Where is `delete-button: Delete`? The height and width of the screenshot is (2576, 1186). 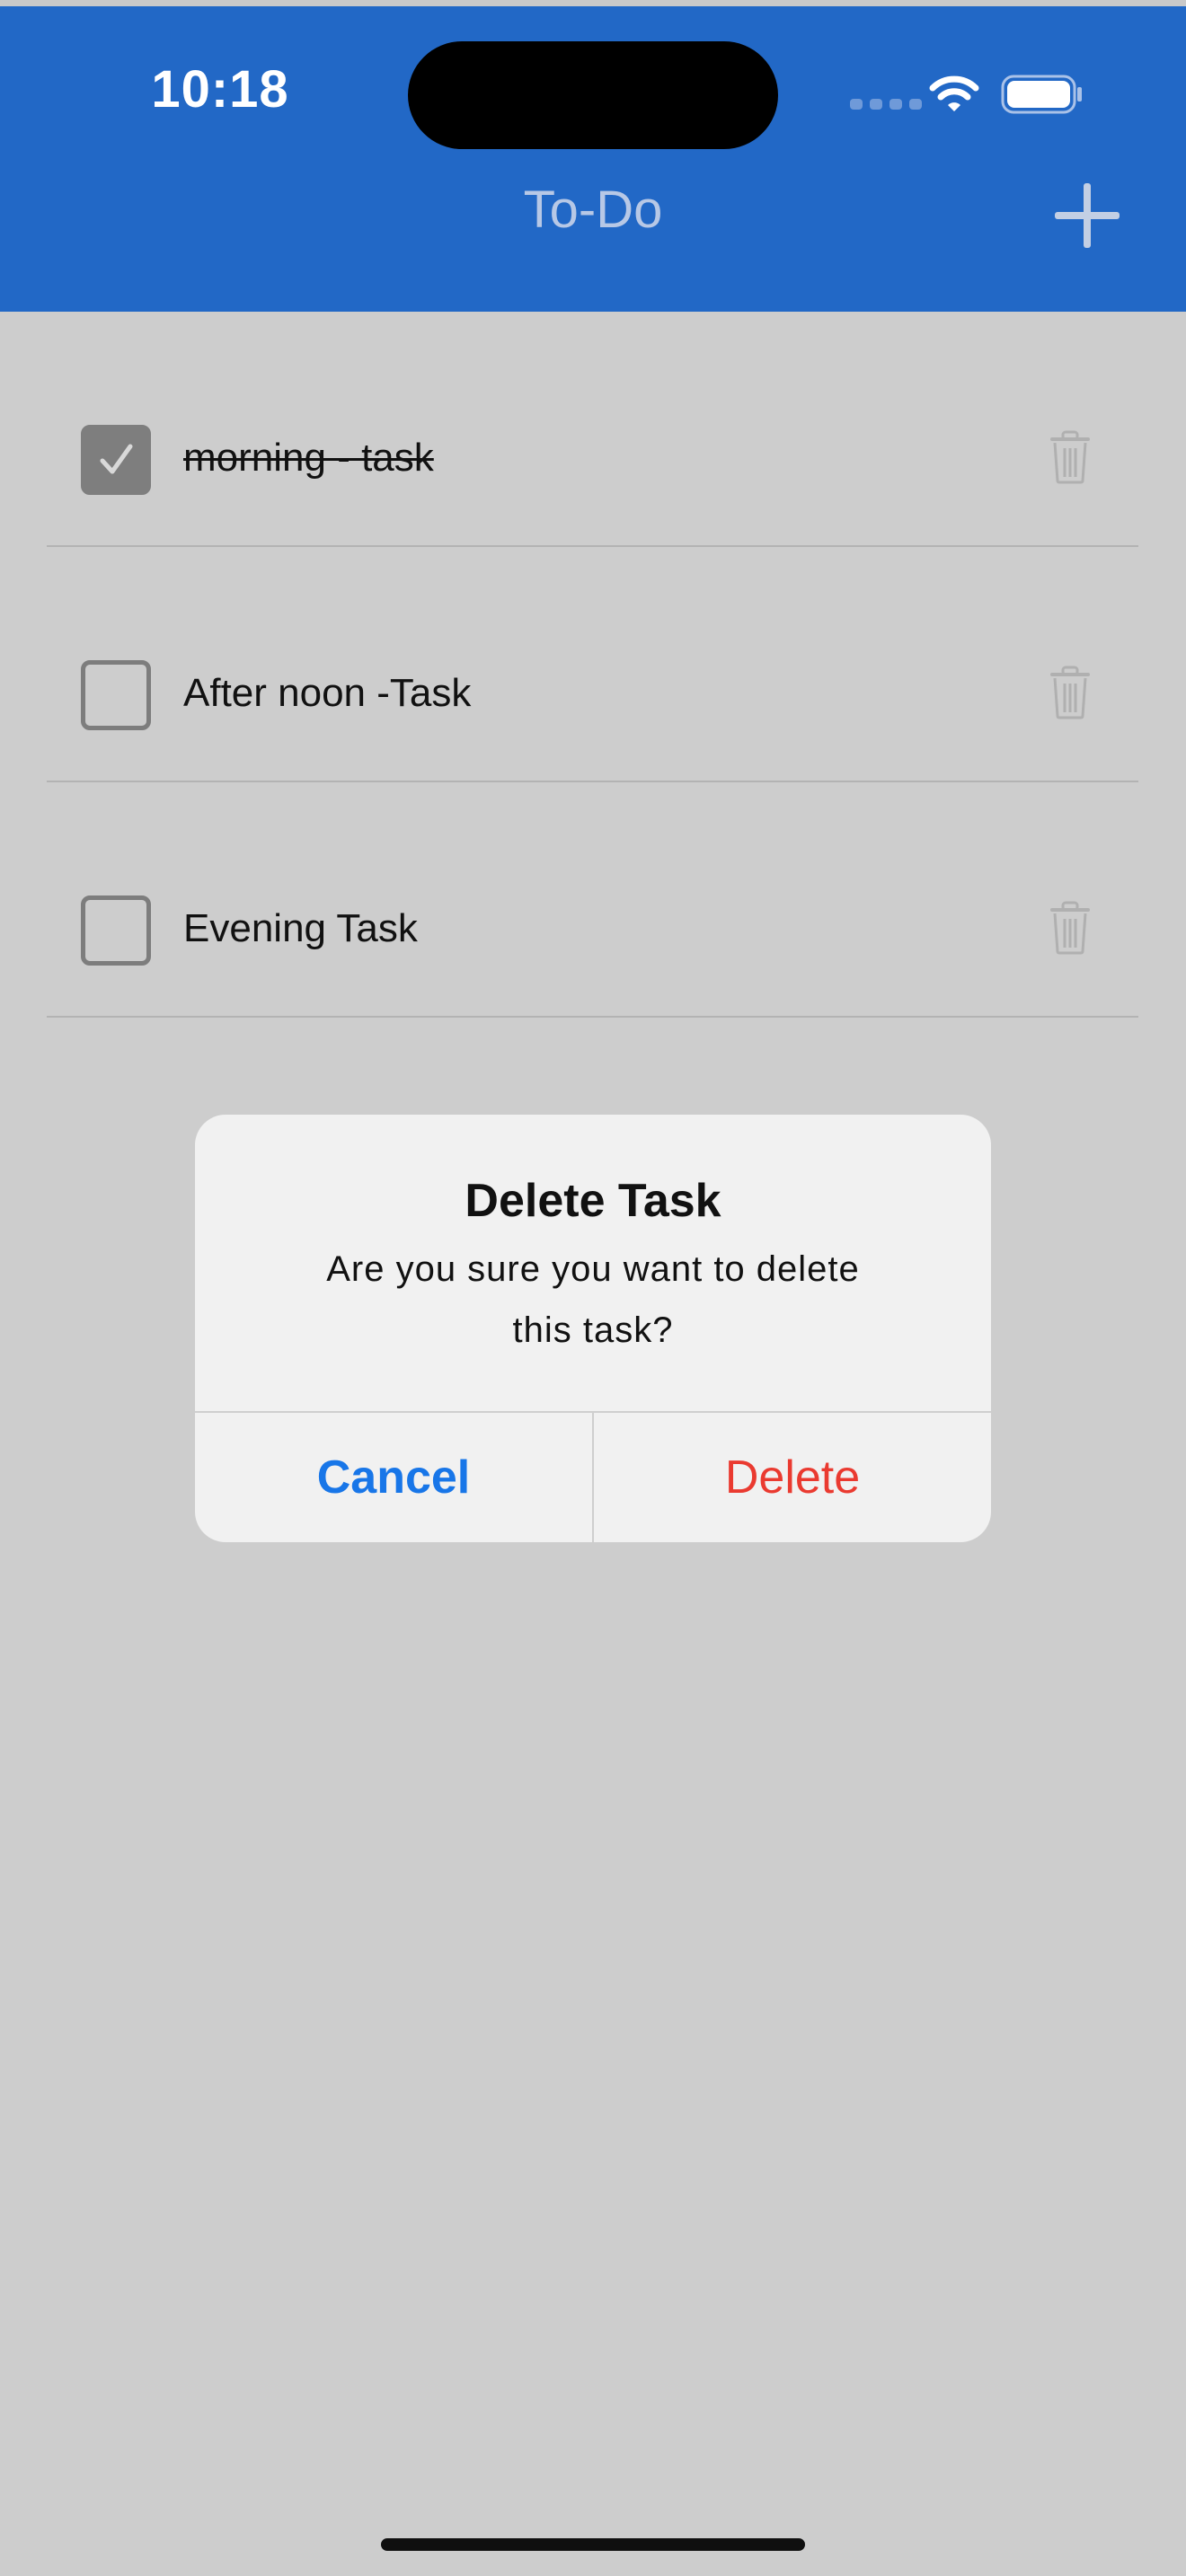
delete-button: Delete is located at coordinates (792, 1477).